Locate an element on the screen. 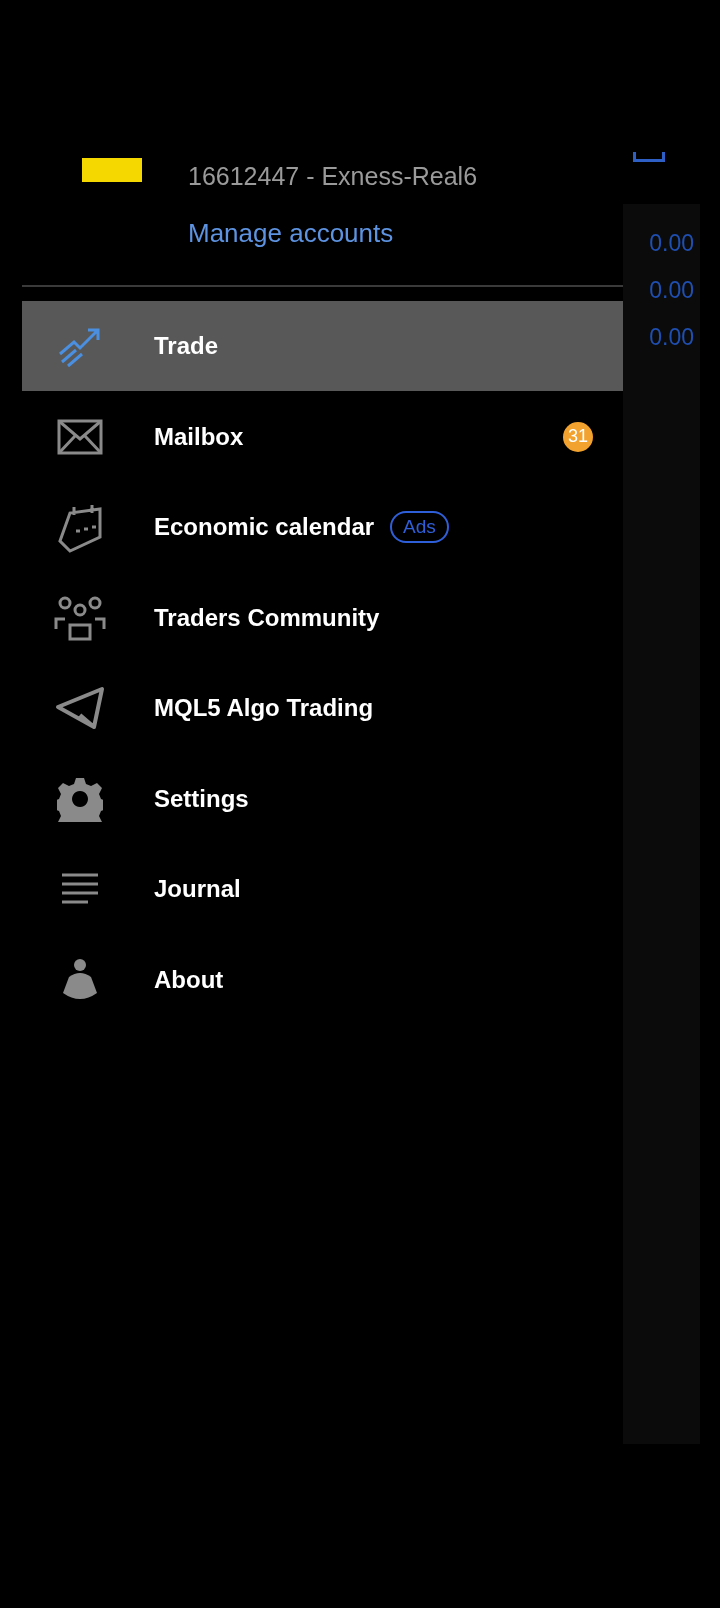 The height and width of the screenshot is (1608, 720). menu-item: Traders Community is located at coordinates (322, 617).